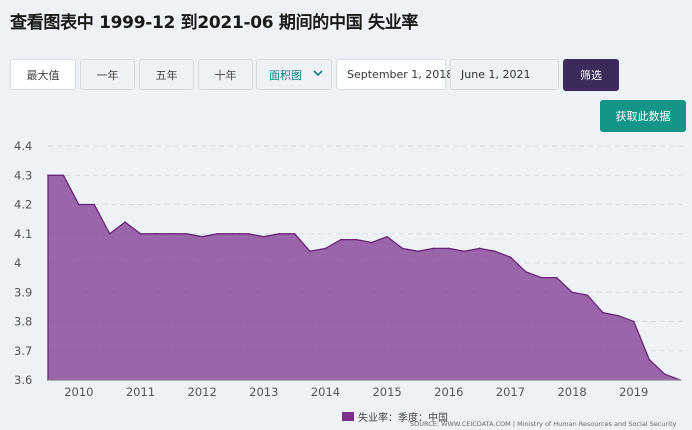 The width and height of the screenshot is (692, 430). Describe the element at coordinates (325, 392) in the screenshot. I see `x-tick-label: 2014` at that location.